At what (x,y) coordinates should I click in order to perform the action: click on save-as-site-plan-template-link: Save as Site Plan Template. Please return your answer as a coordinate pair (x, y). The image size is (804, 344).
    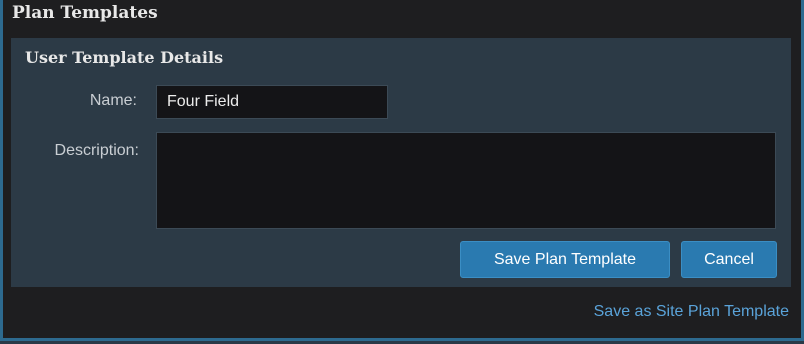
    Looking at the image, I should click on (691, 312).